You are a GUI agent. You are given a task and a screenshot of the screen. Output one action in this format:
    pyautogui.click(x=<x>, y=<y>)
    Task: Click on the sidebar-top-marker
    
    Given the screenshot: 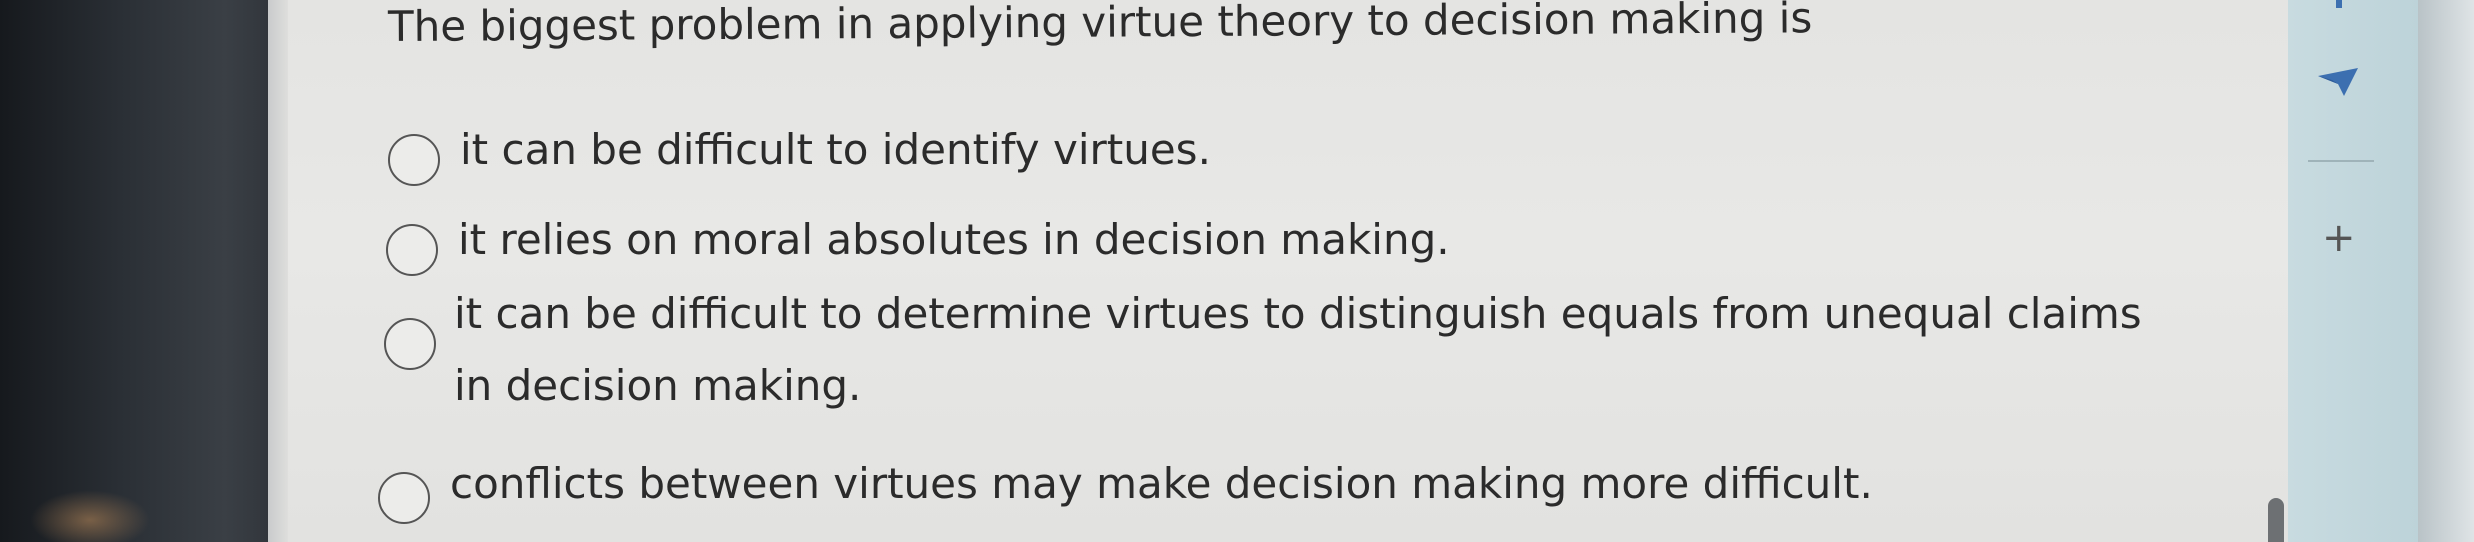 What is the action you would take?
    pyautogui.click(x=2339, y=4)
    